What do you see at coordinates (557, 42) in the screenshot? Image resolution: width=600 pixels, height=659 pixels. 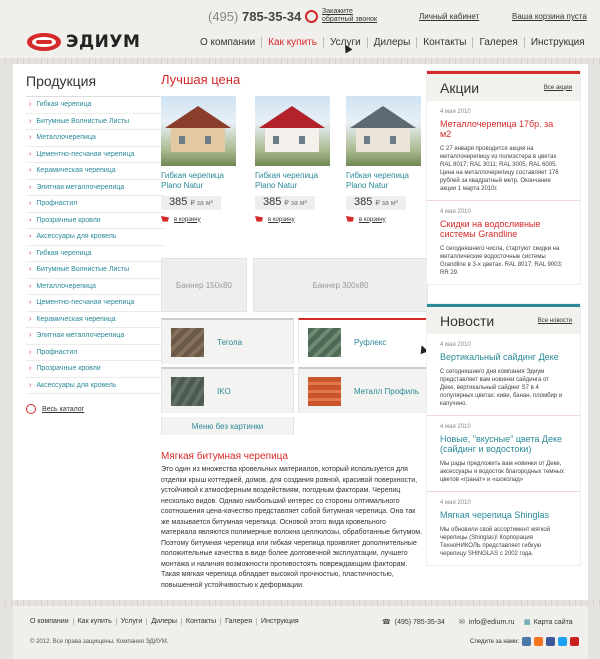 I see `nav-item-instructions: Инструкция` at bounding box center [557, 42].